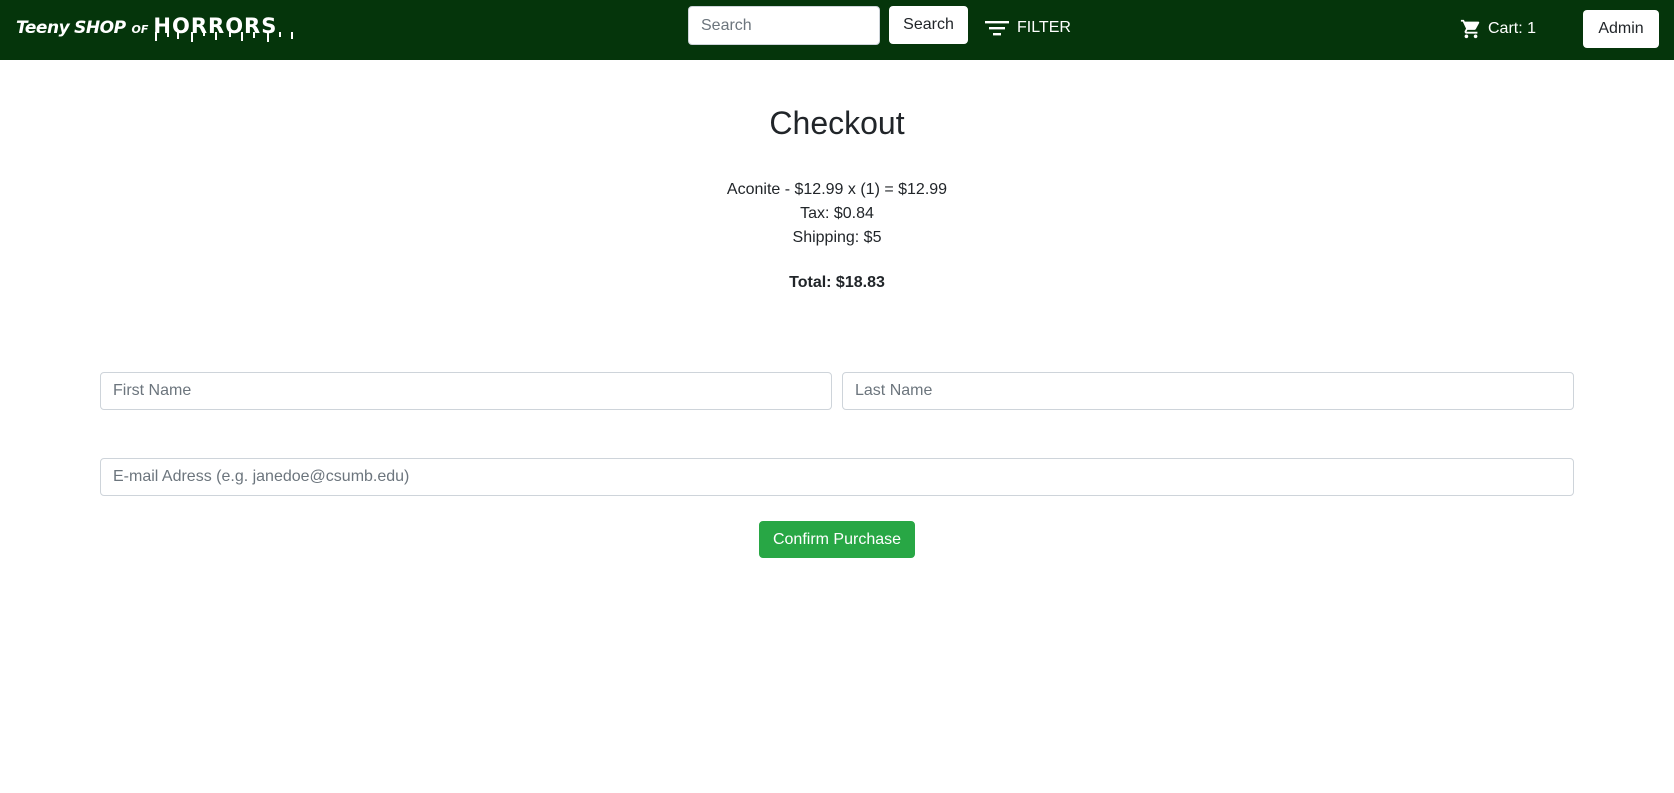  I want to click on admin-button: Admin, so click(1621, 29).